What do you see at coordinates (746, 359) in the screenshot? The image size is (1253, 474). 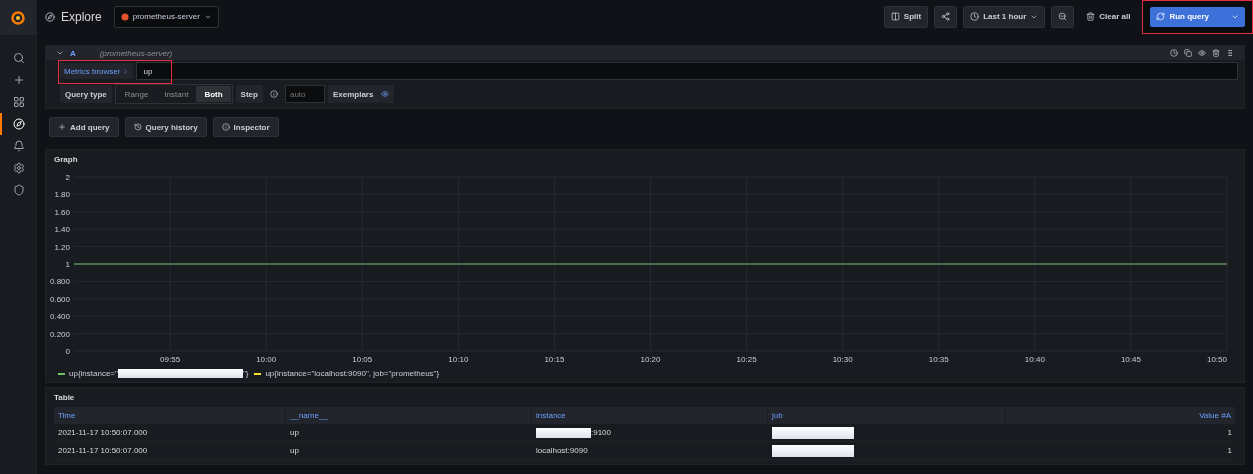 I see `x-axis-label: 10:25` at bounding box center [746, 359].